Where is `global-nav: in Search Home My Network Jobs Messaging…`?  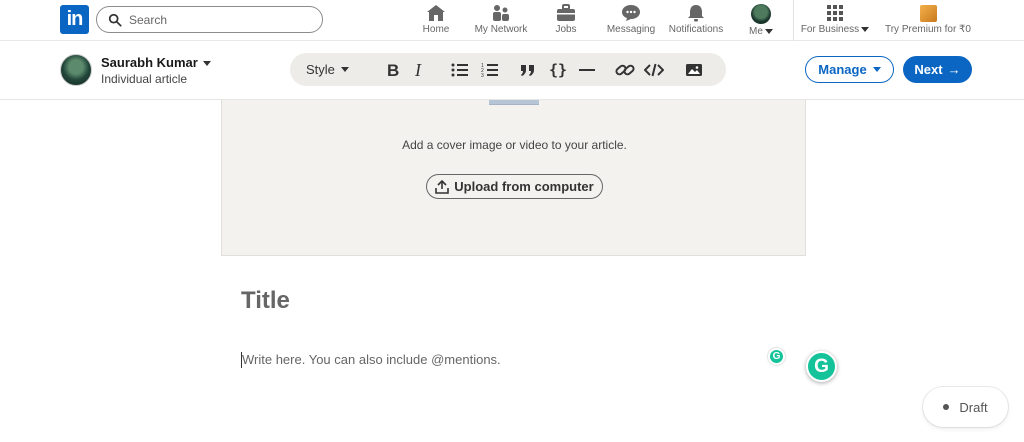
global-nav: in Search Home My Network Jobs Messaging… is located at coordinates (512, 20).